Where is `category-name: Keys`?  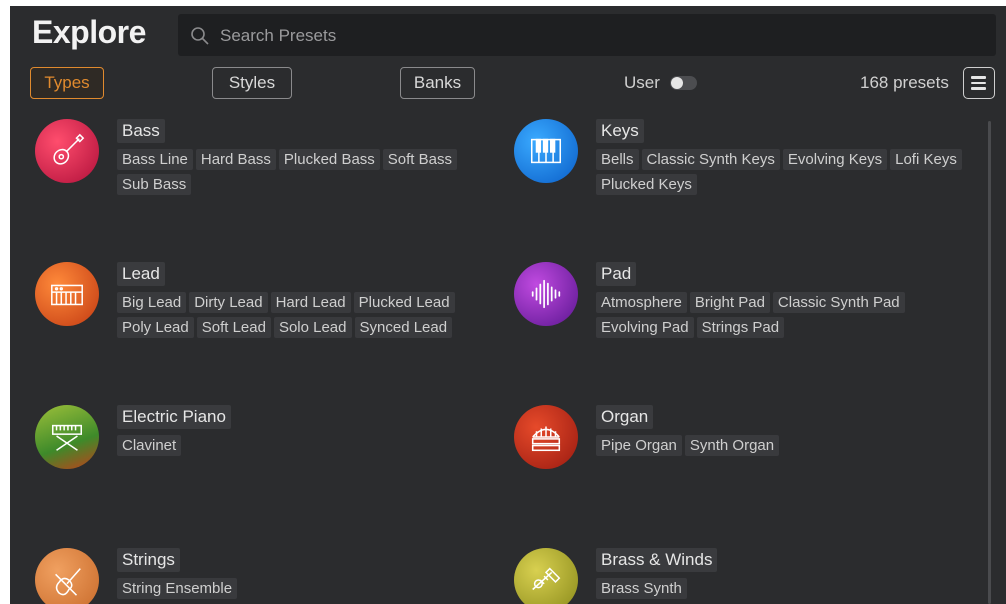 category-name: Keys is located at coordinates (620, 131).